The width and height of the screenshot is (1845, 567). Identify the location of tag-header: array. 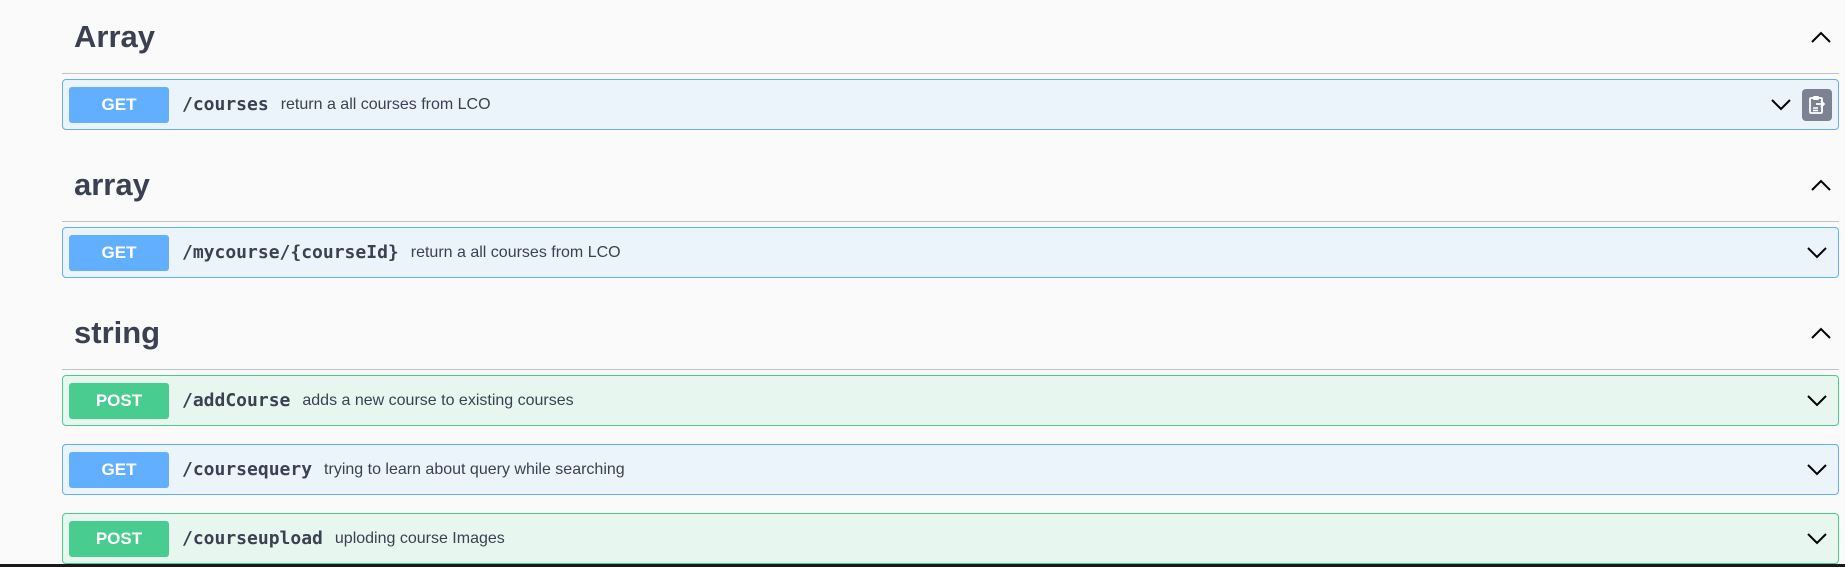
(950, 185).